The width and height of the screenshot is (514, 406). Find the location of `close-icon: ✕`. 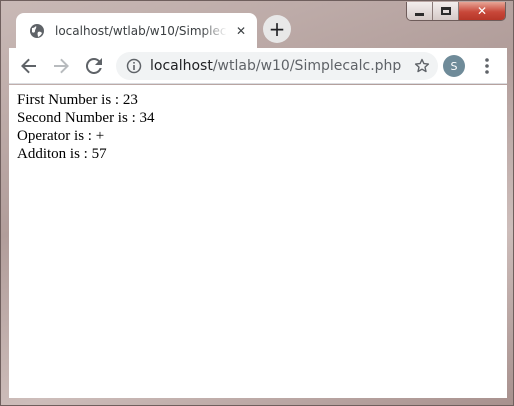

close-icon: ✕ is located at coordinates (482, 11).